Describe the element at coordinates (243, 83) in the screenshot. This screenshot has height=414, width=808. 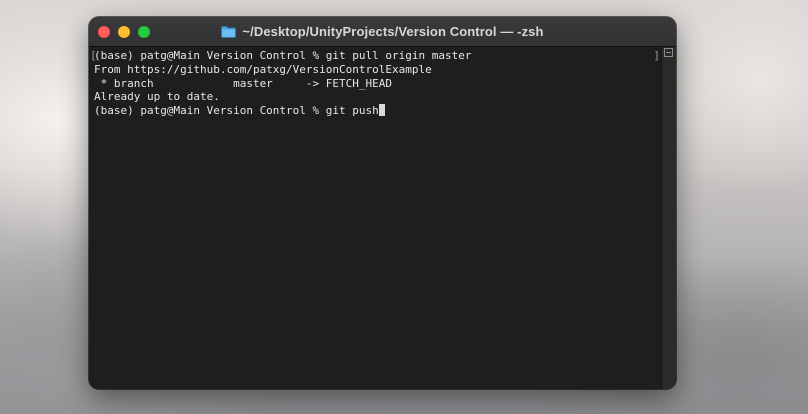
I see `terminal-line-text: * branch master -> FETCH_HEAD` at that location.